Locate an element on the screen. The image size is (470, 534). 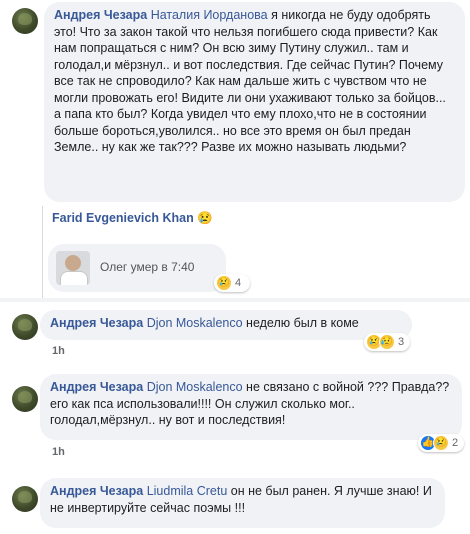
mention-tag: Liudmila Cretu is located at coordinates (187, 491).